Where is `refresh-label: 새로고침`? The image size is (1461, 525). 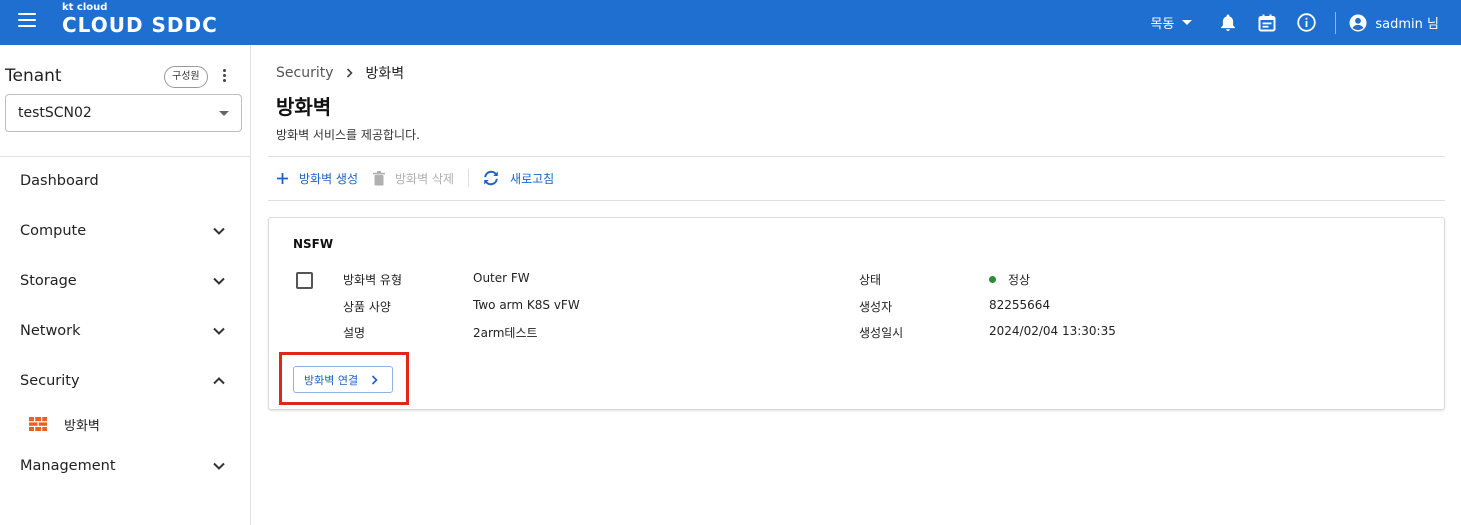
refresh-label: 새로고침 is located at coordinates (532, 178).